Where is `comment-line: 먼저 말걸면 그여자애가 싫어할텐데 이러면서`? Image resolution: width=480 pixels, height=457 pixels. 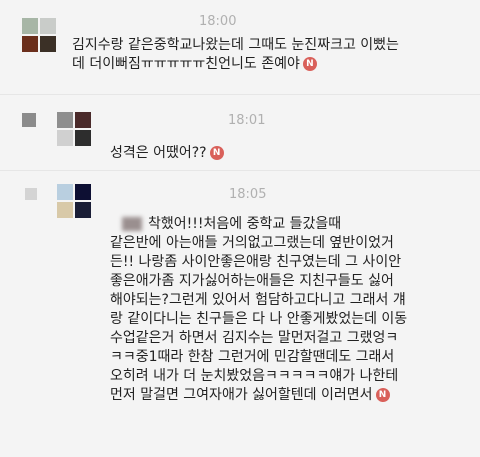
comment-line: 먼저 말걸면 그여자애가 싫어할텐데 이러면서 is located at coordinates (241, 395).